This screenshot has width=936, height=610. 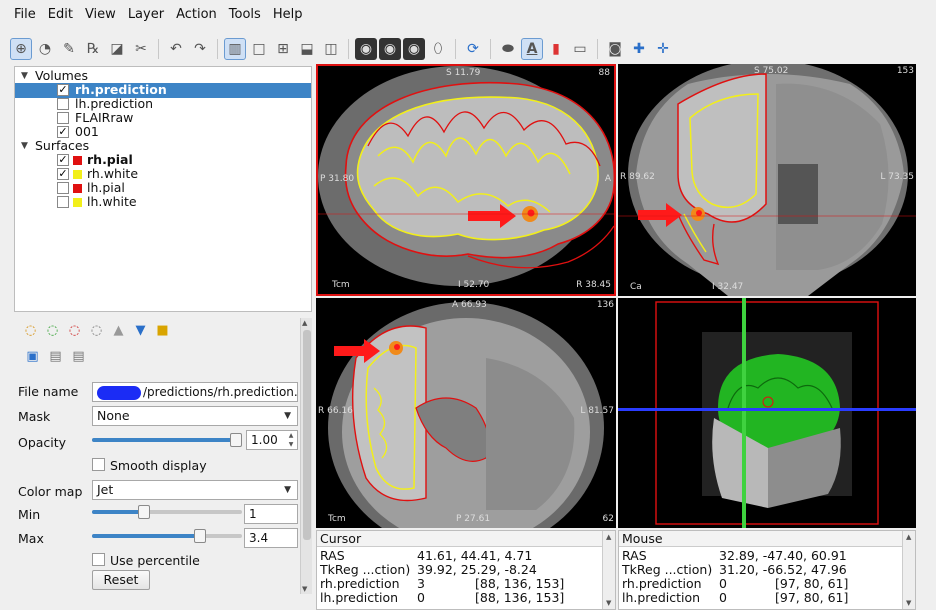 What do you see at coordinates (283, 49) in the screenshot?
I see `layout-2x2-icon: ⊞` at bounding box center [283, 49].